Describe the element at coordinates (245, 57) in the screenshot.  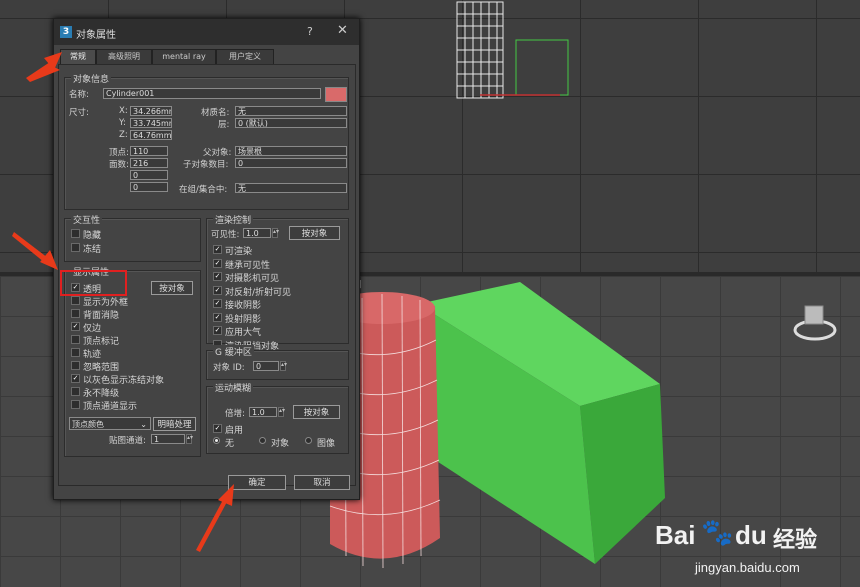
I see `tab-user-defined: 用户定义` at that location.